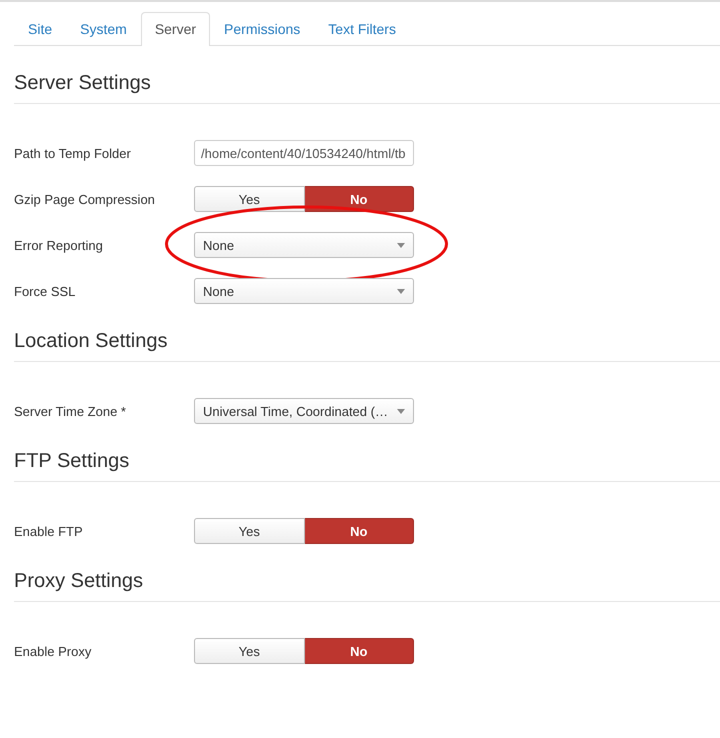 Image resolution: width=720 pixels, height=738 pixels. What do you see at coordinates (73, 153) in the screenshot?
I see `field-label: Path to Temp Folder` at bounding box center [73, 153].